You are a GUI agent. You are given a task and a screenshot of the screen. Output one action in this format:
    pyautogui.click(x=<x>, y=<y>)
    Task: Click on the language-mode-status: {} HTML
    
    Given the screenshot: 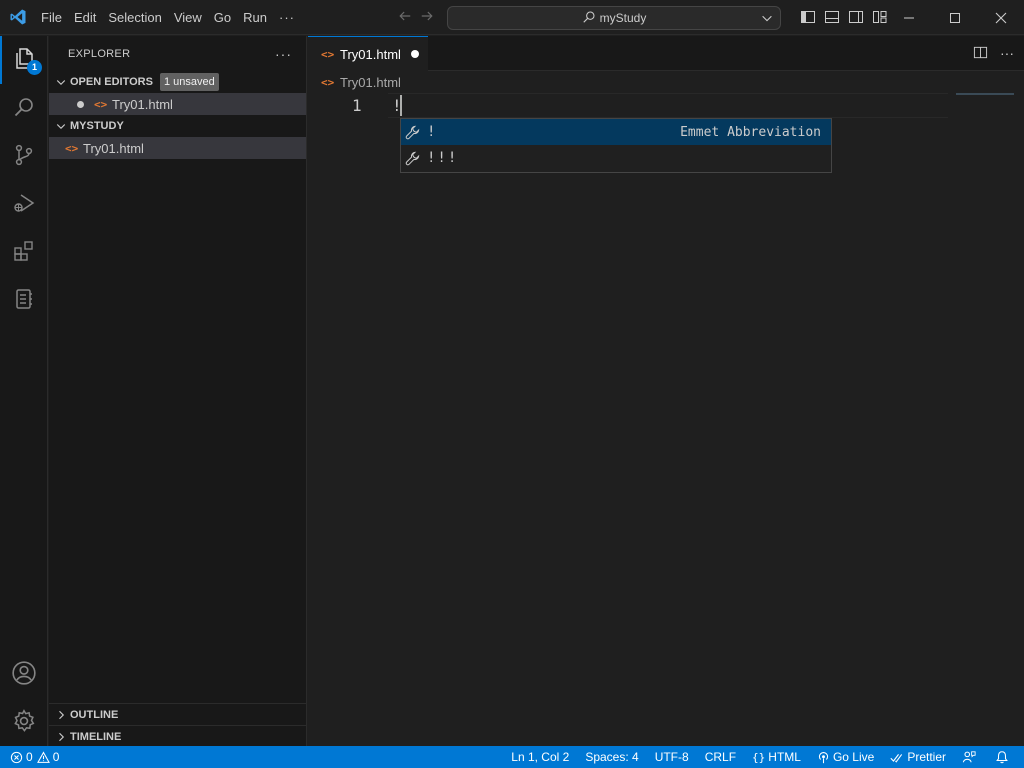 What is the action you would take?
    pyautogui.click(x=776, y=757)
    